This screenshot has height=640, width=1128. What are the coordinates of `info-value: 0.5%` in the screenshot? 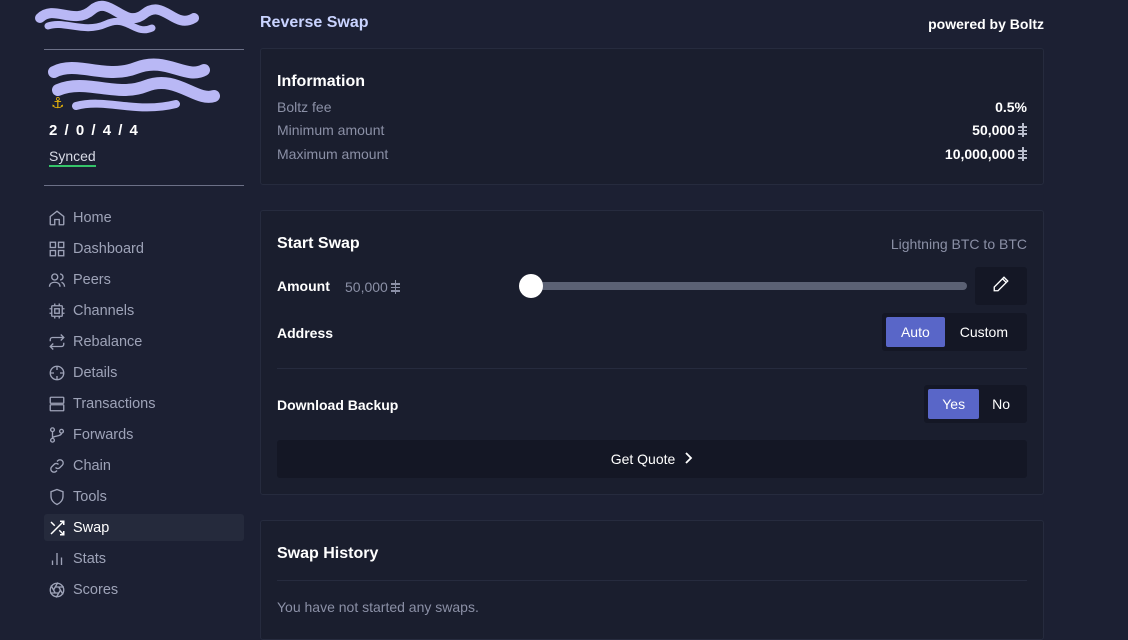 It's located at (1011, 107).